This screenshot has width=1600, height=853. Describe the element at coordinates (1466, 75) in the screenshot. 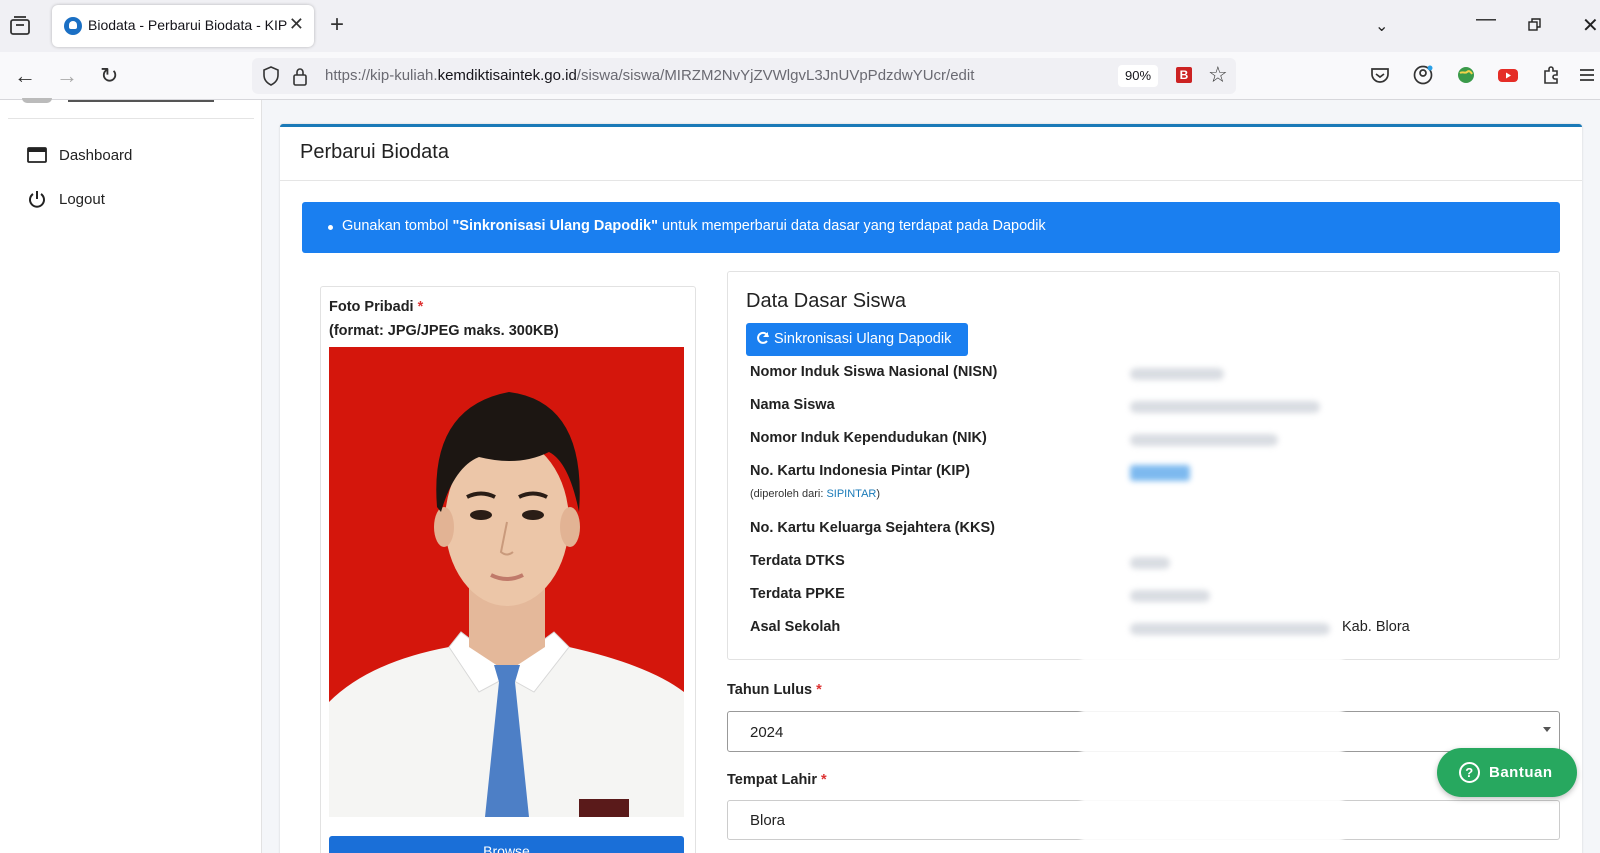

I see `globe-extension-icon` at that location.